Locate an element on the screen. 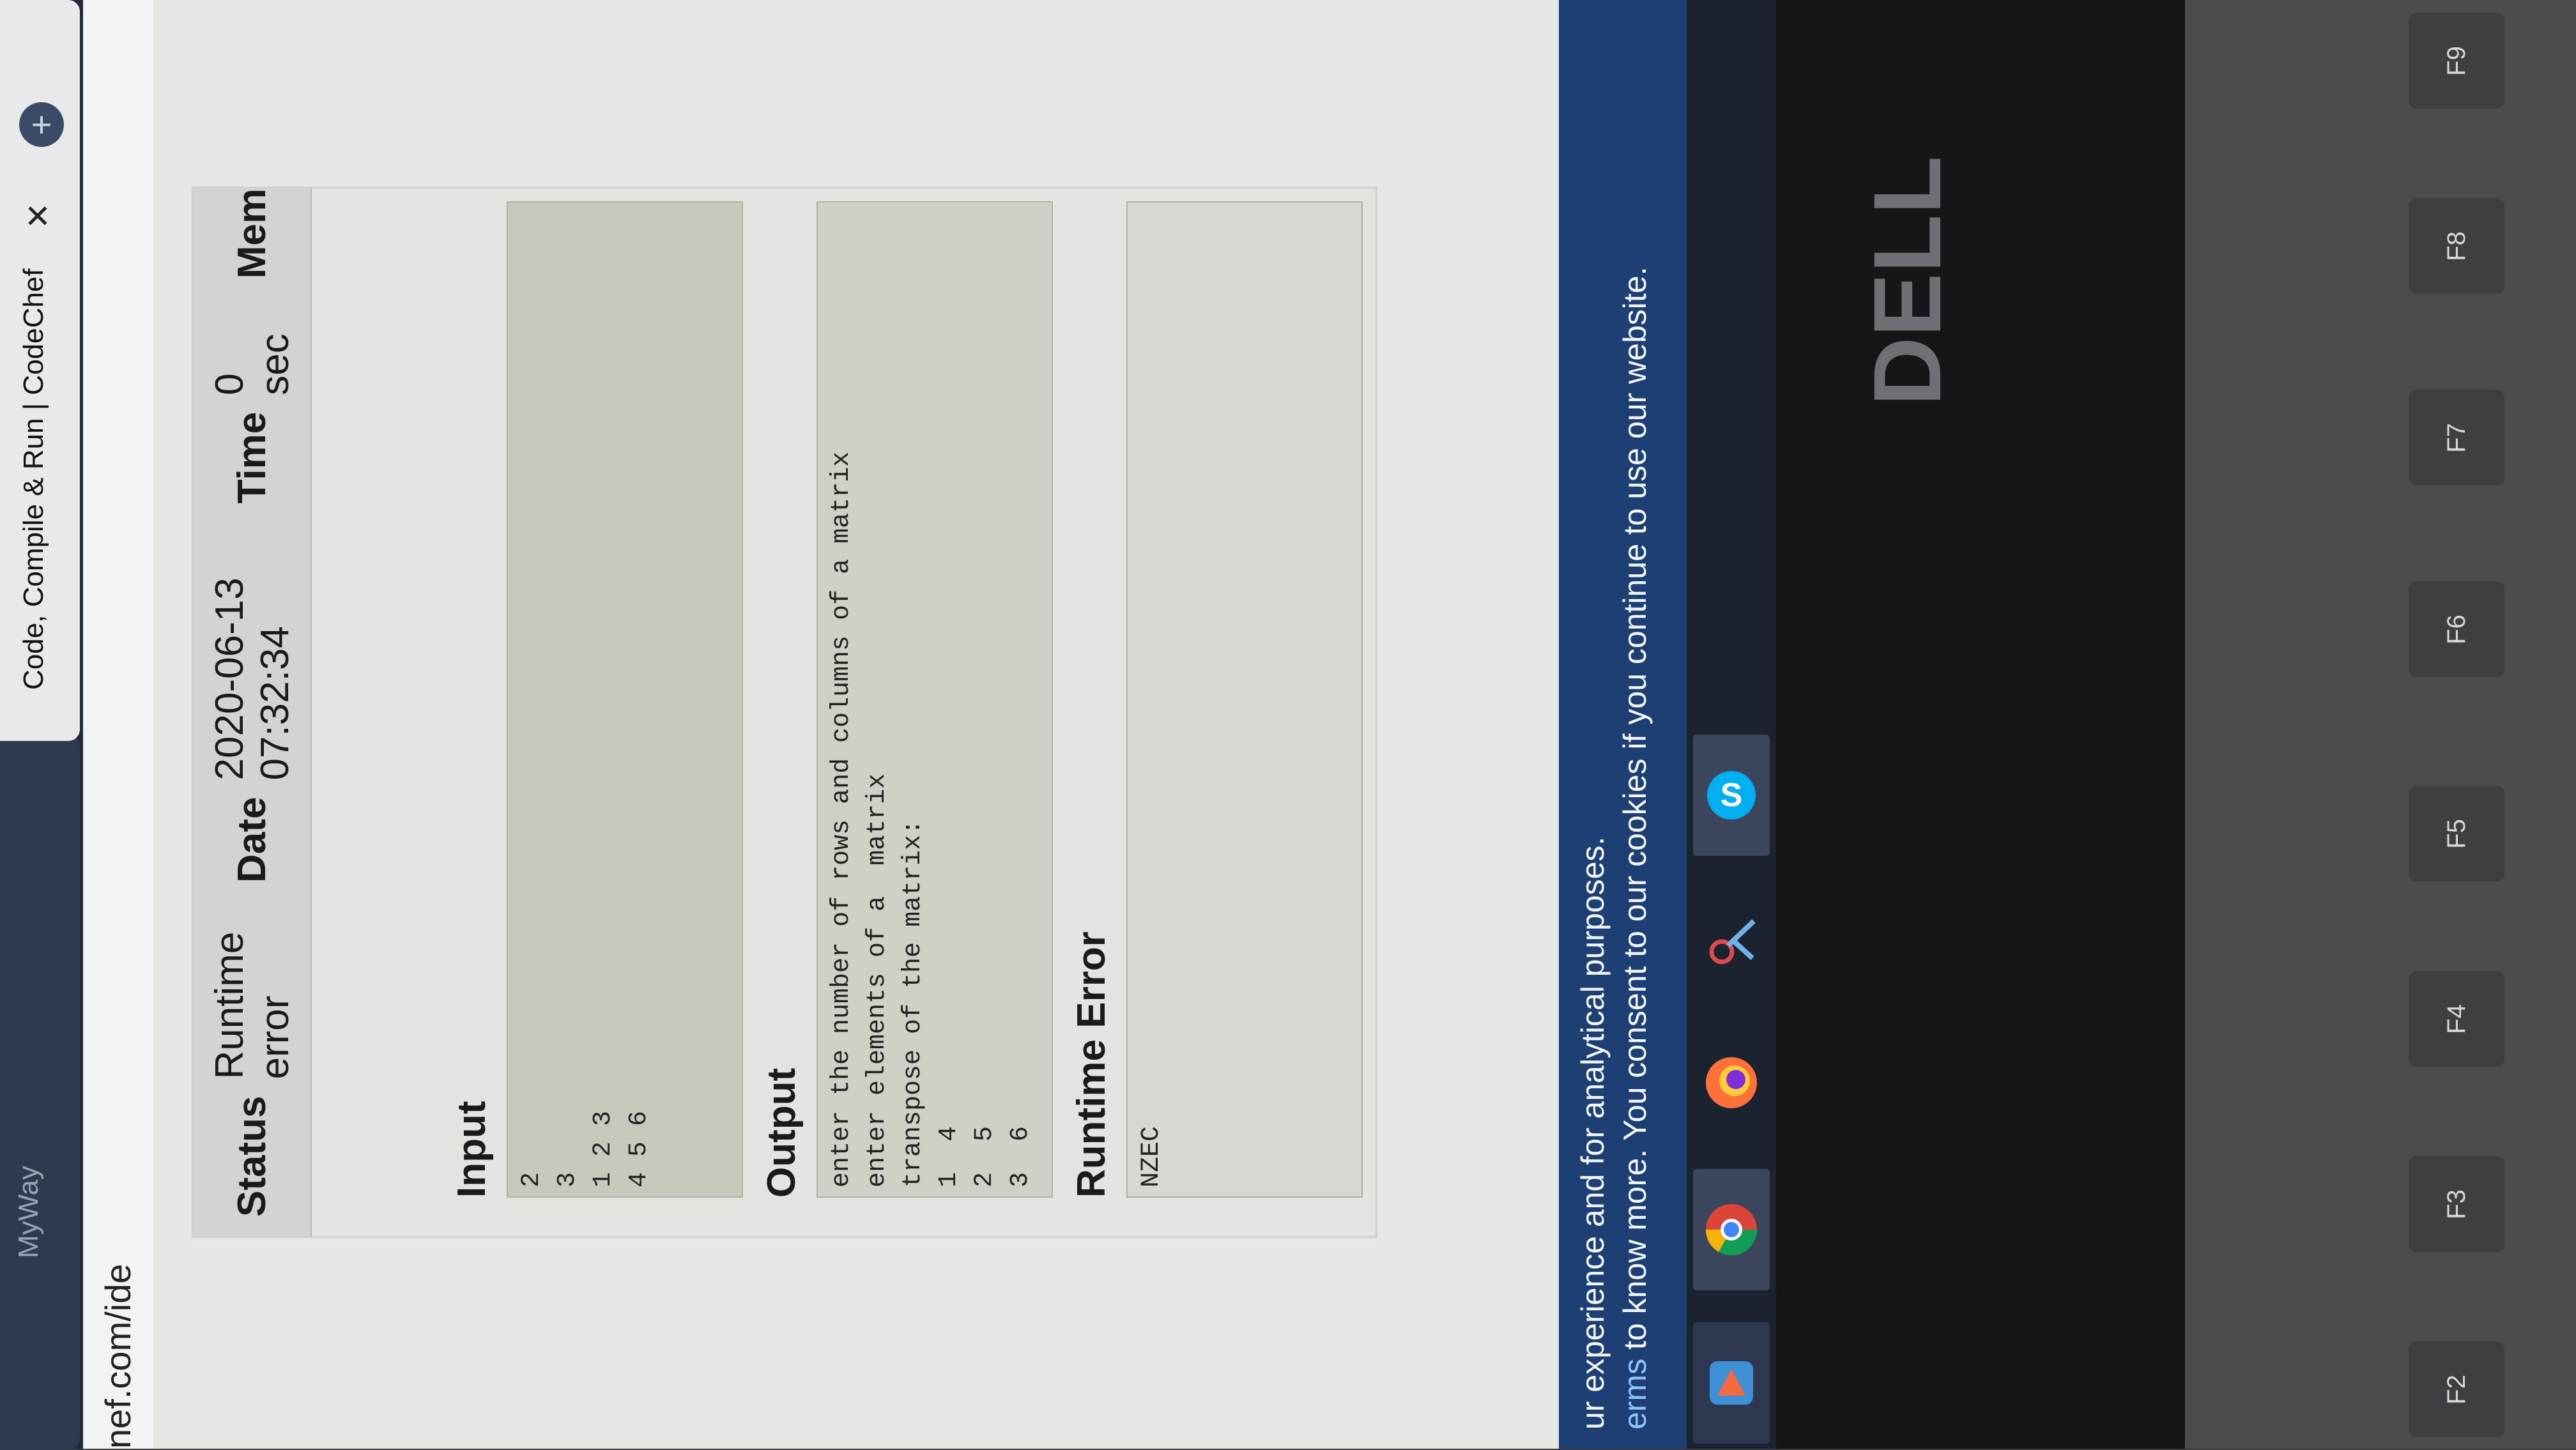  f8-key: F8 is located at coordinates (2456, 246).